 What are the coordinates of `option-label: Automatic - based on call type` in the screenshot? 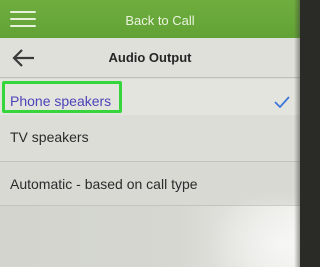 It's located at (104, 184).